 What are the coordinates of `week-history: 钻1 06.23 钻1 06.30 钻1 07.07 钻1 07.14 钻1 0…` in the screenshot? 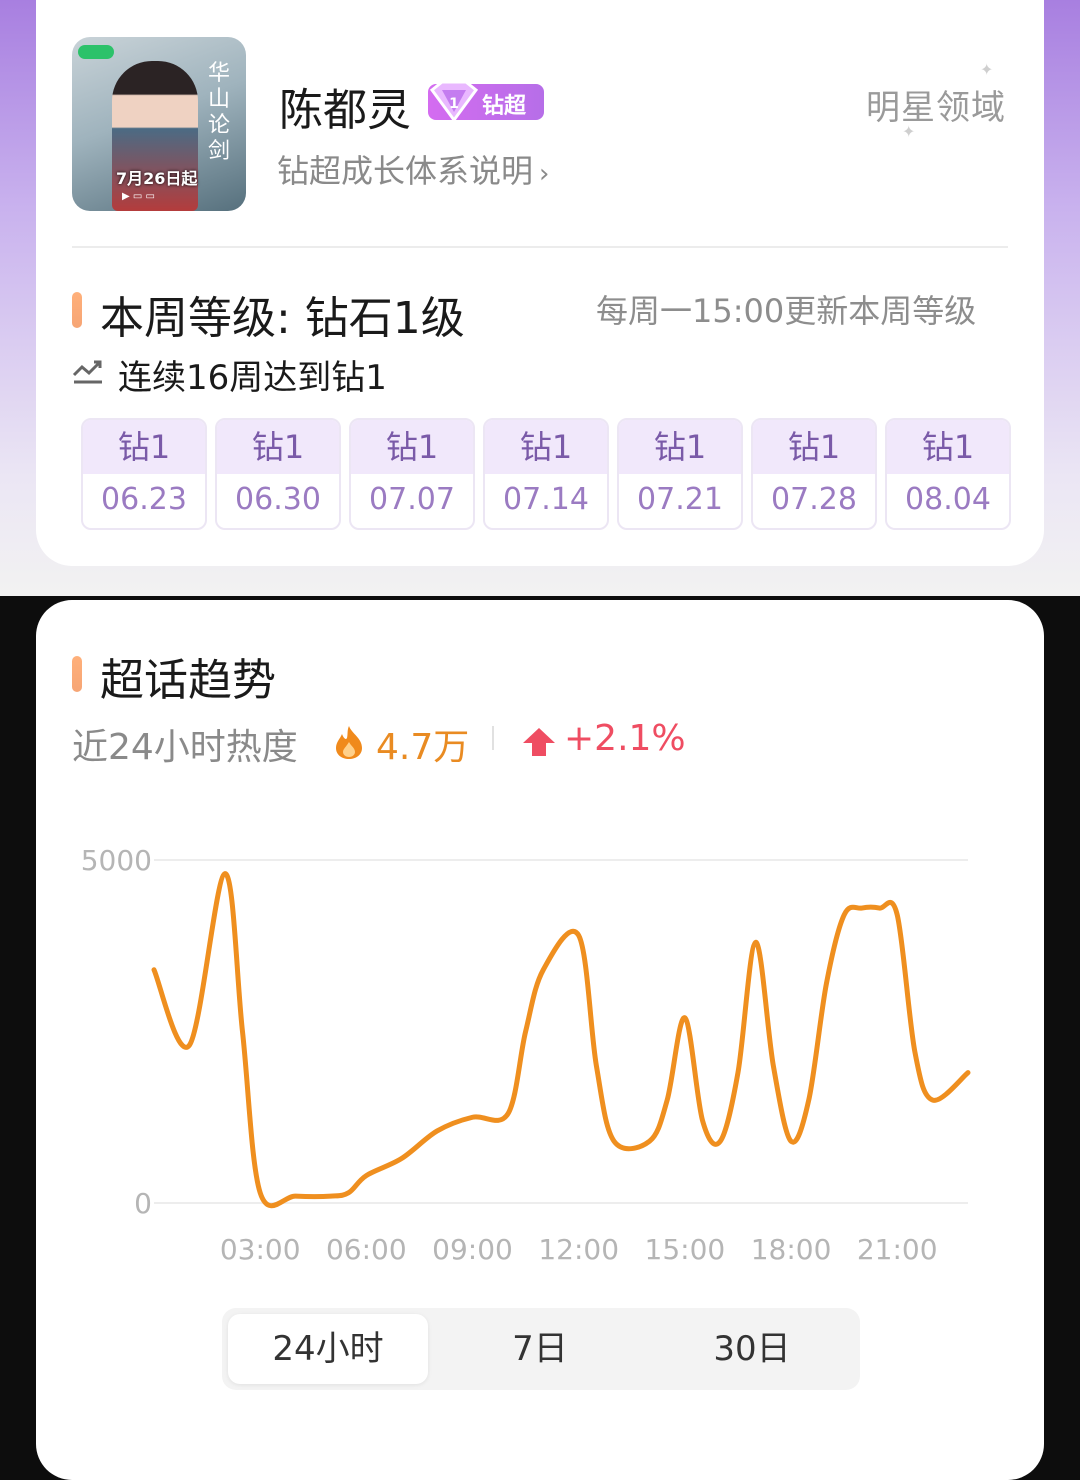 It's located at (546, 474).